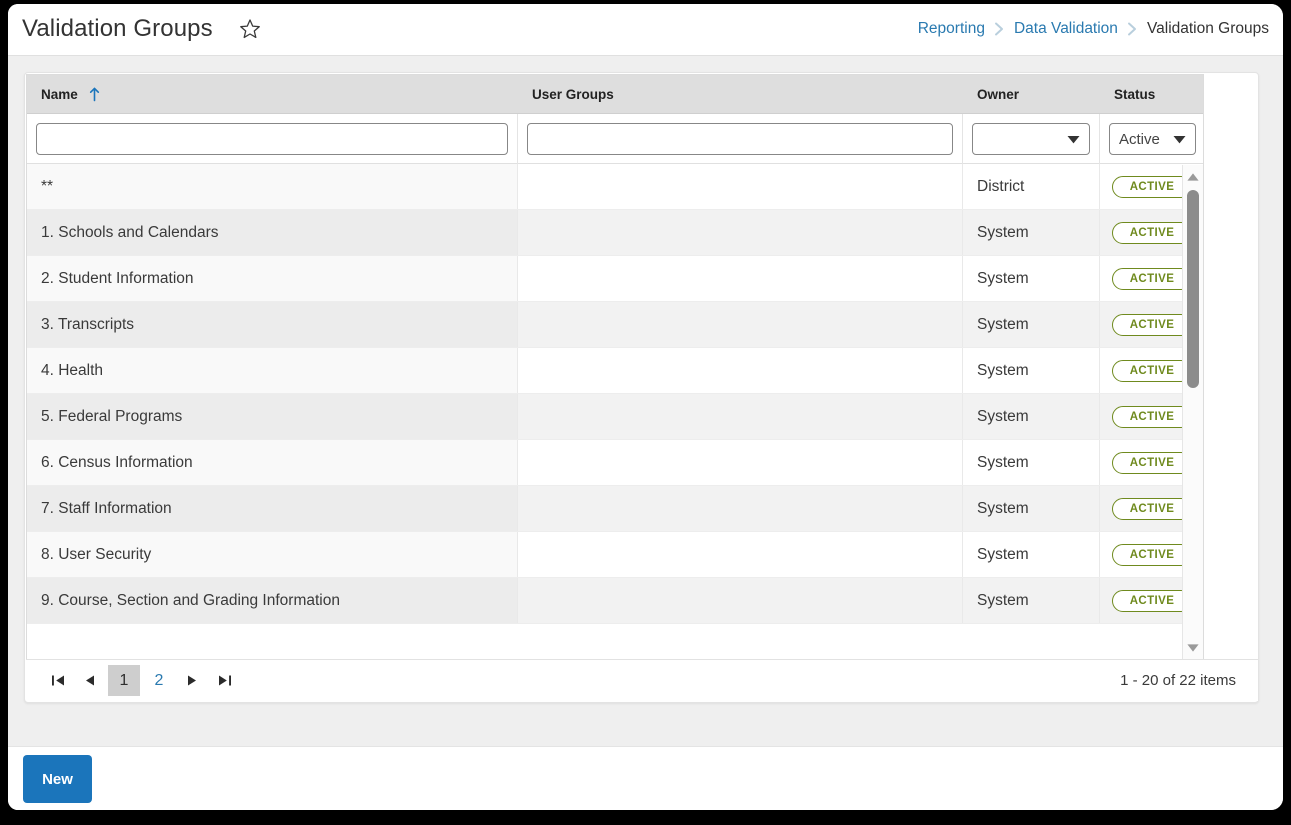 The width and height of the screenshot is (1291, 825). I want to click on filter-cell-status: Active, so click(1151, 139).